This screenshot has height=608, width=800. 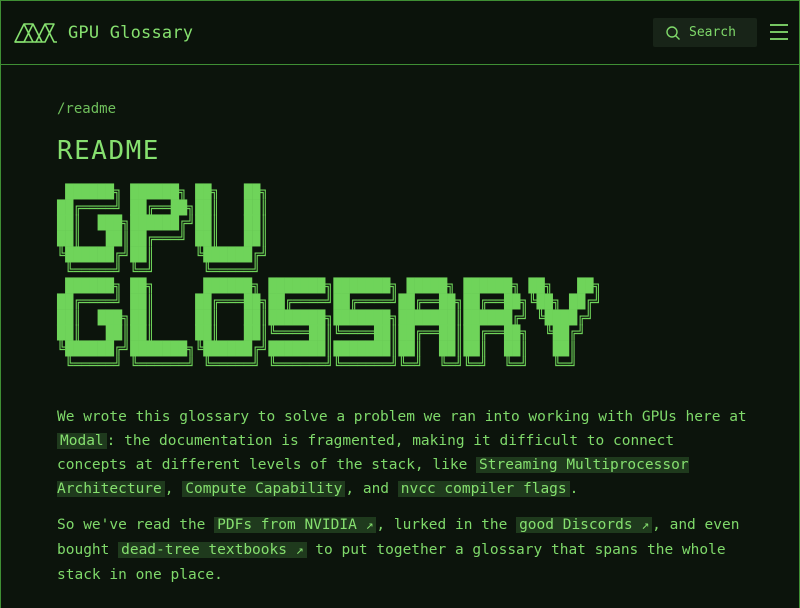 I want to click on page-title: README, so click(x=108, y=151).